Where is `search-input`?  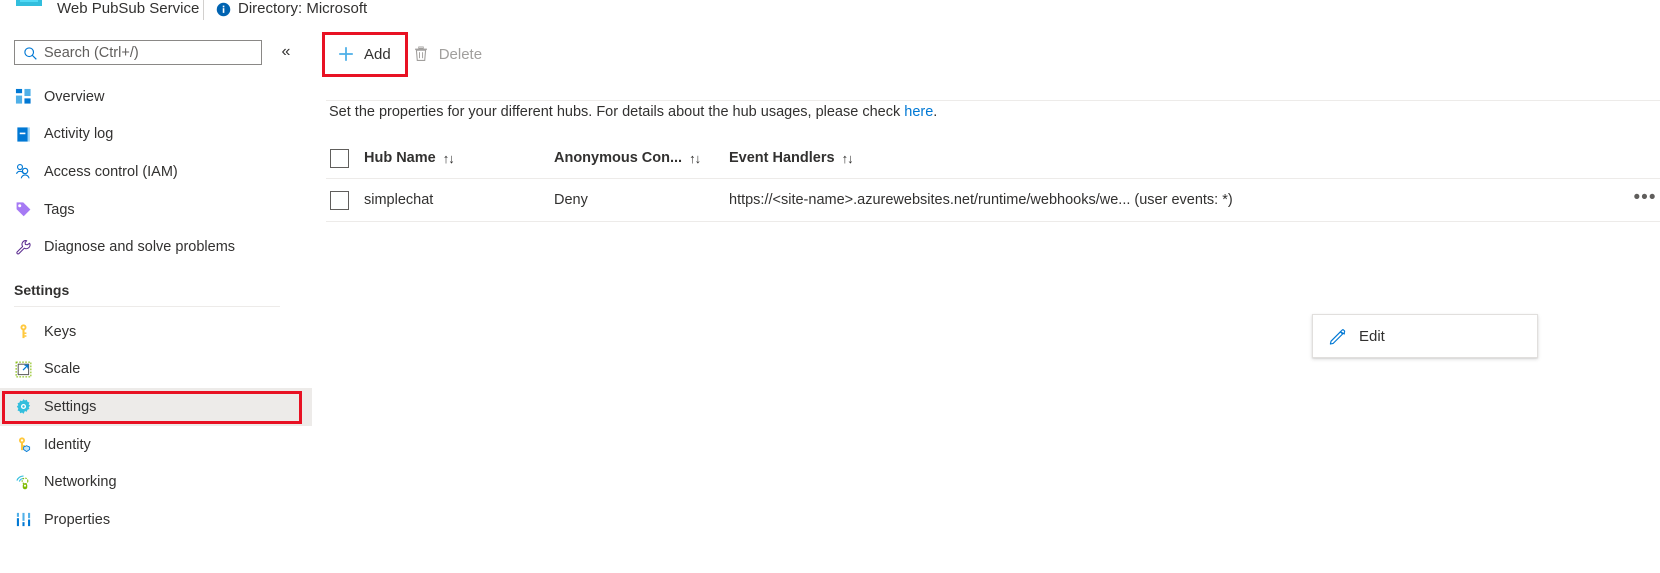
search-input is located at coordinates (149, 52).